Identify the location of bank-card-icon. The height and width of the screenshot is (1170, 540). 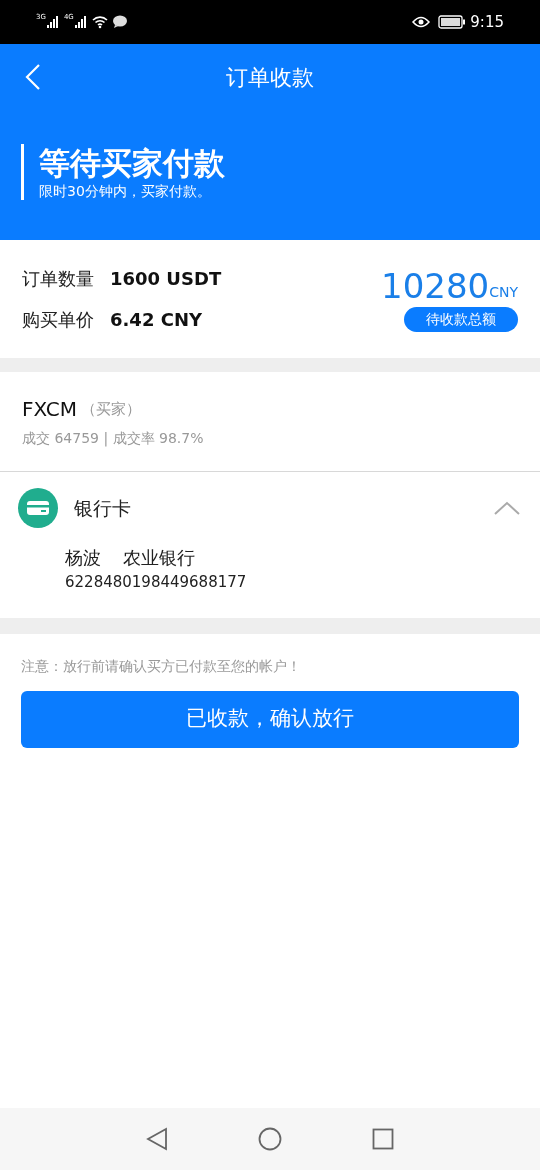
(38, 508).